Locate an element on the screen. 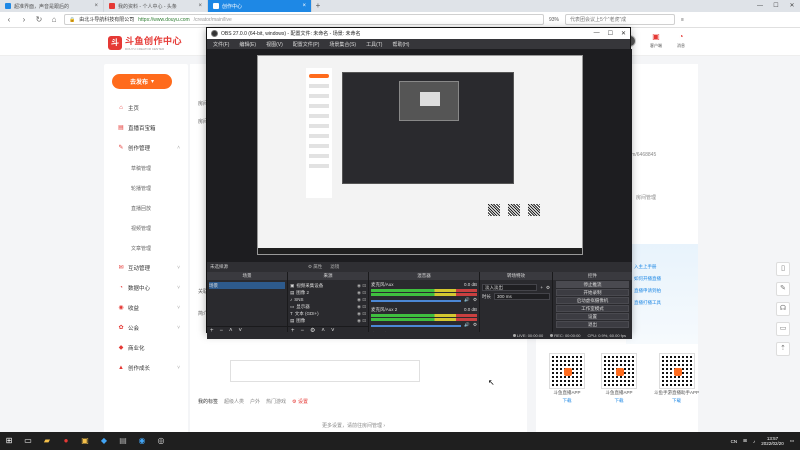 This screenshot has width=800, height=450. stop-streaming-button: 停止推流 is located at coordinates (592, 284).